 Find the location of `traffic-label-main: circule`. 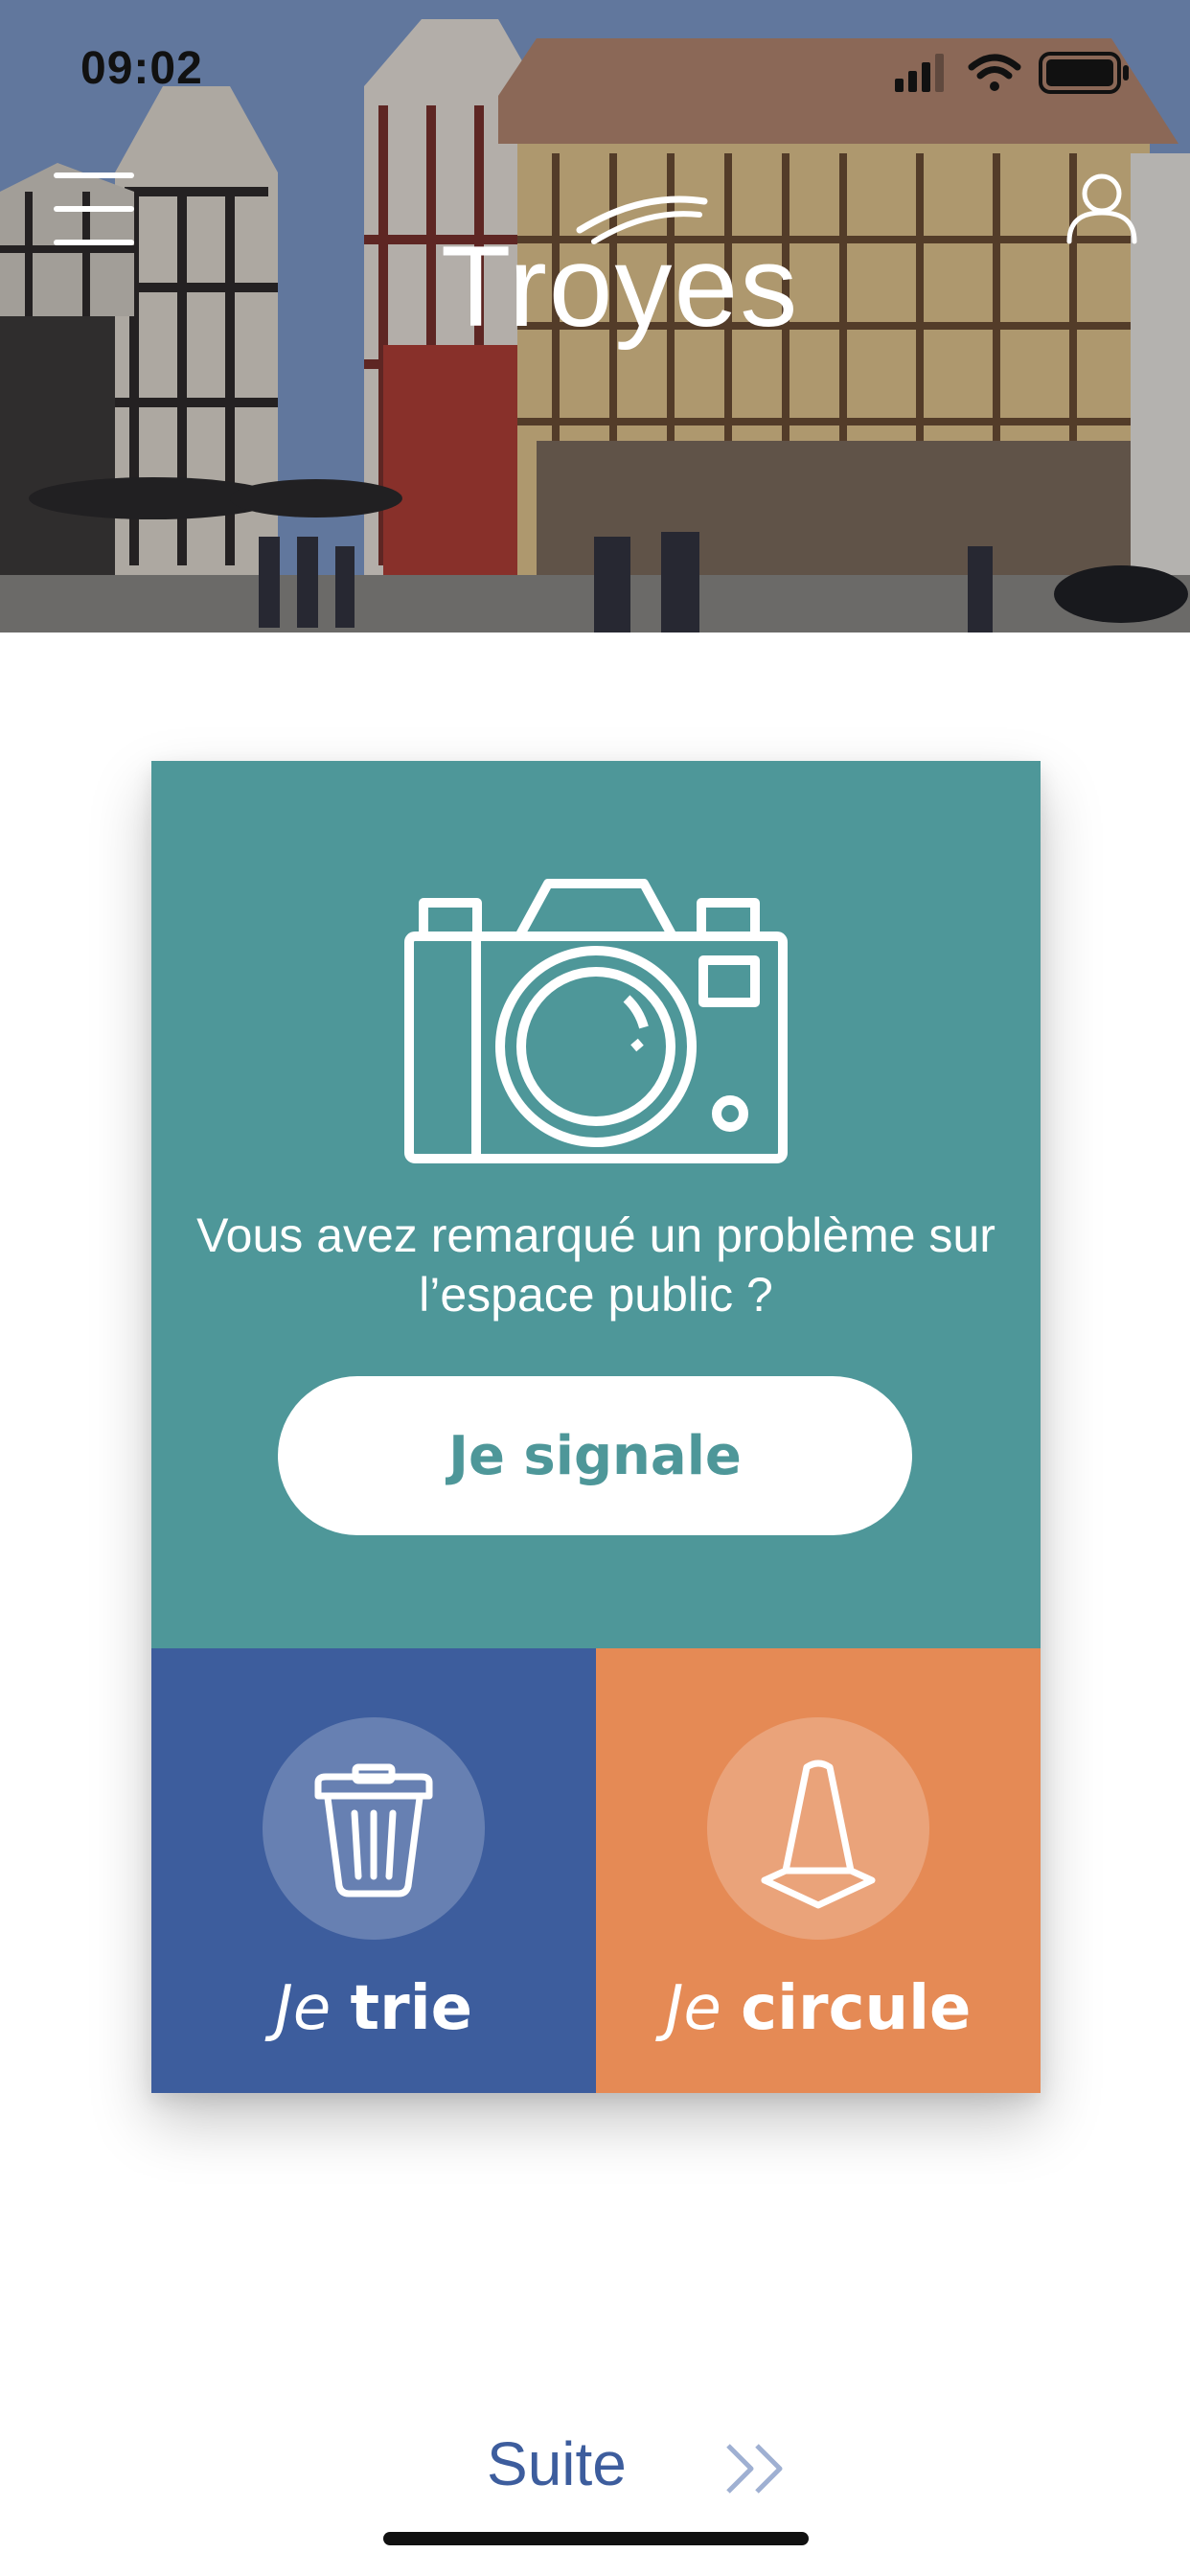

traffic-label-main: circule is located at coordinates (857, 2008).